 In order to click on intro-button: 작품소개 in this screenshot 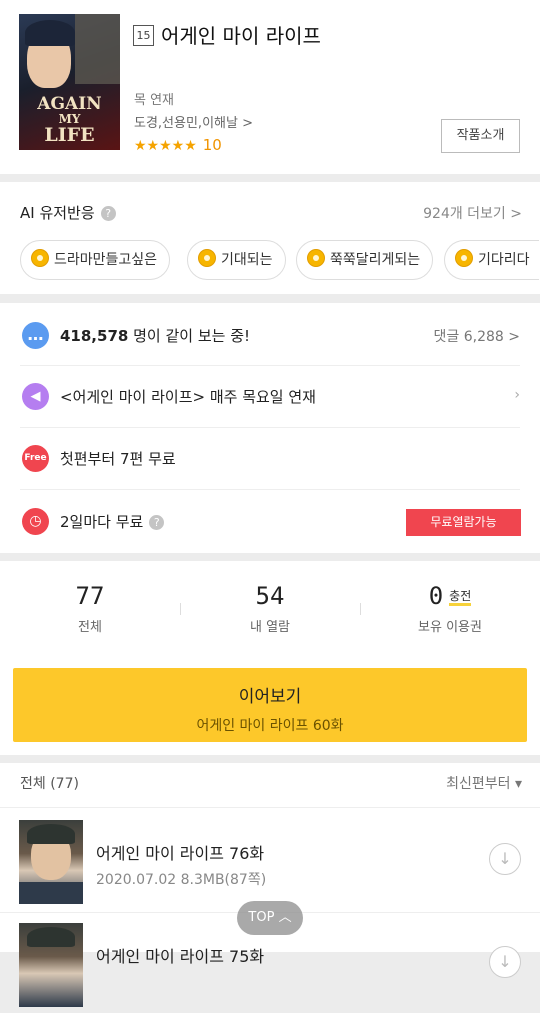, I will do `click(480, 136)`.